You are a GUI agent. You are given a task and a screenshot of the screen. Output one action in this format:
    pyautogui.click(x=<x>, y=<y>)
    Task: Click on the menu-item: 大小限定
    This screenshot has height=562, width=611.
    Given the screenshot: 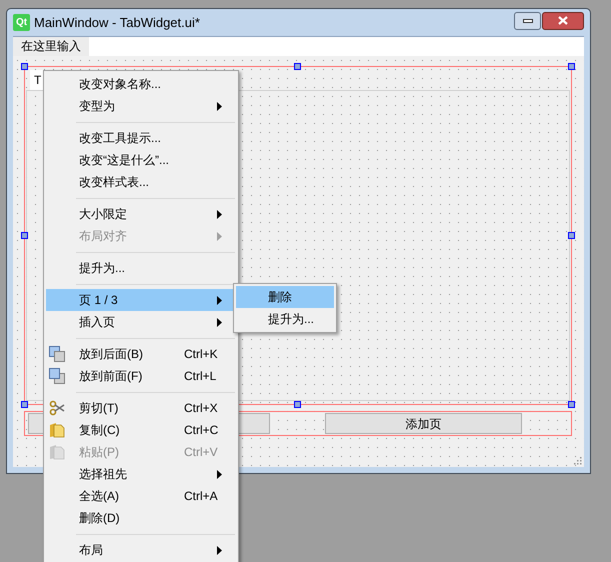 What is the action you would take?
    pyautogui.click(x=141, y=214)
    